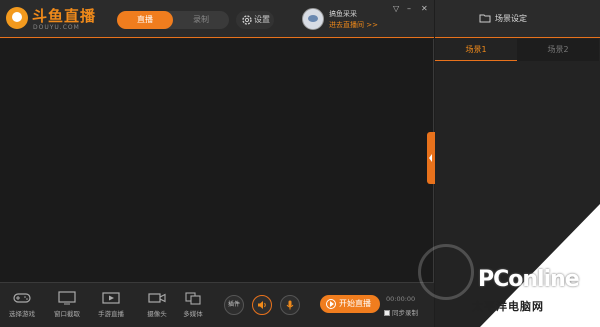 Image resolution: width=600 pixels, height=327 pixels. I want to click on user-name: 搞鱼采采, so click(343, 14).